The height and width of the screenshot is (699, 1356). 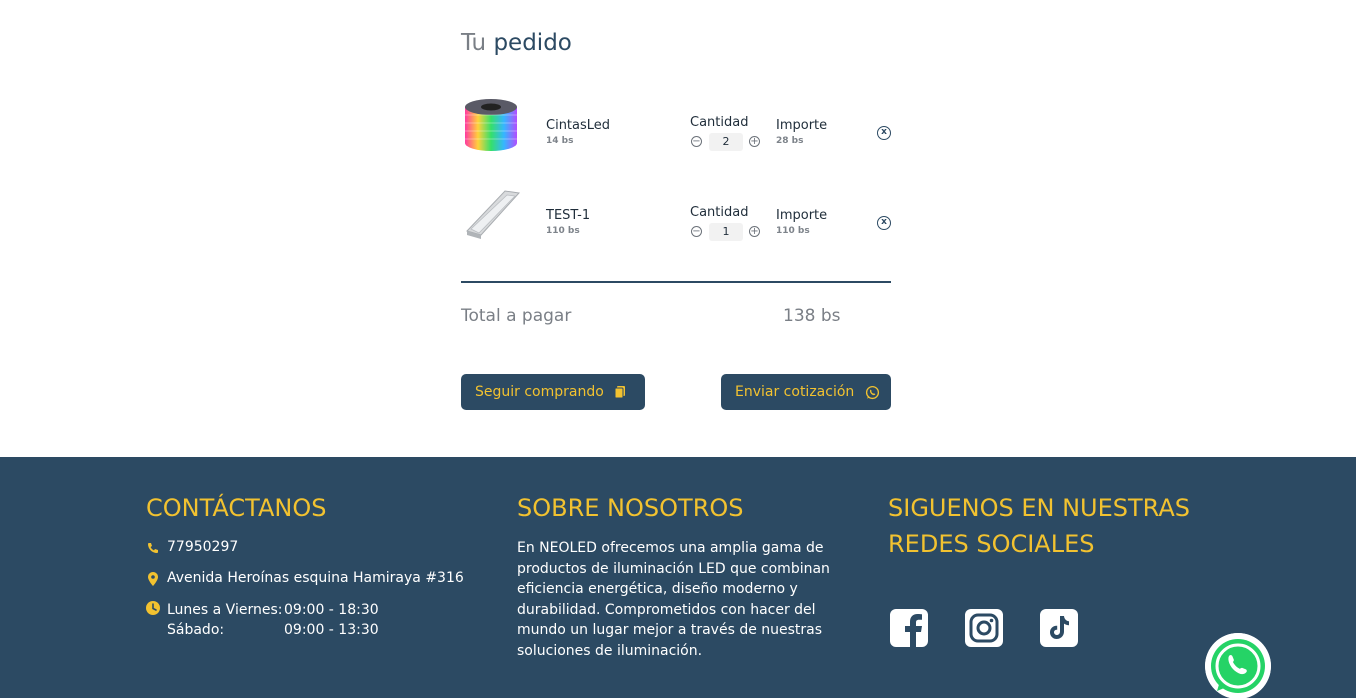 I want to click on product-image-aluminum-profile, so click(x=493, y=214).